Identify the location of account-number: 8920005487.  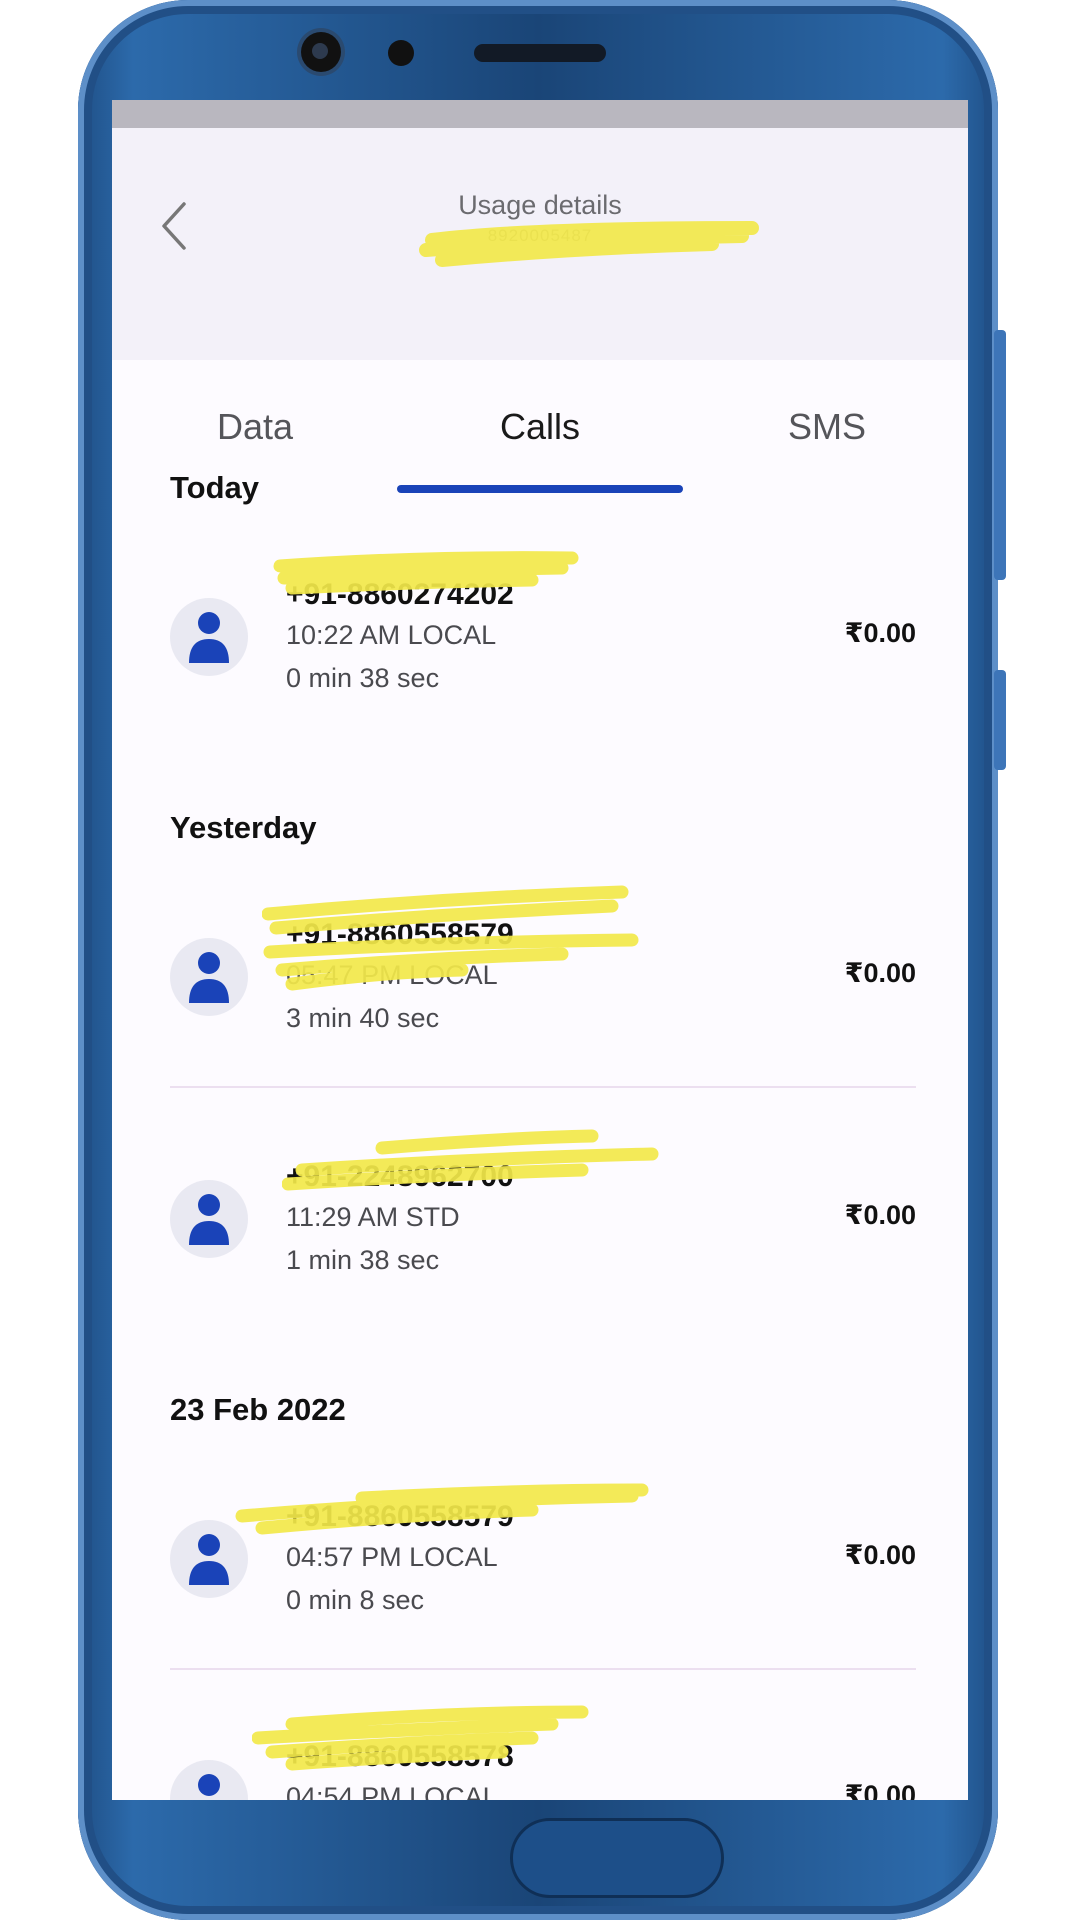
(540, 235).